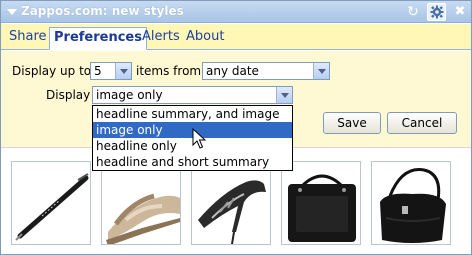 This screenshot has width=472, height=255. Describe the element at coordinates (161, 38) in the screenshot. I see `tab-alerts: Alerts` at that location.